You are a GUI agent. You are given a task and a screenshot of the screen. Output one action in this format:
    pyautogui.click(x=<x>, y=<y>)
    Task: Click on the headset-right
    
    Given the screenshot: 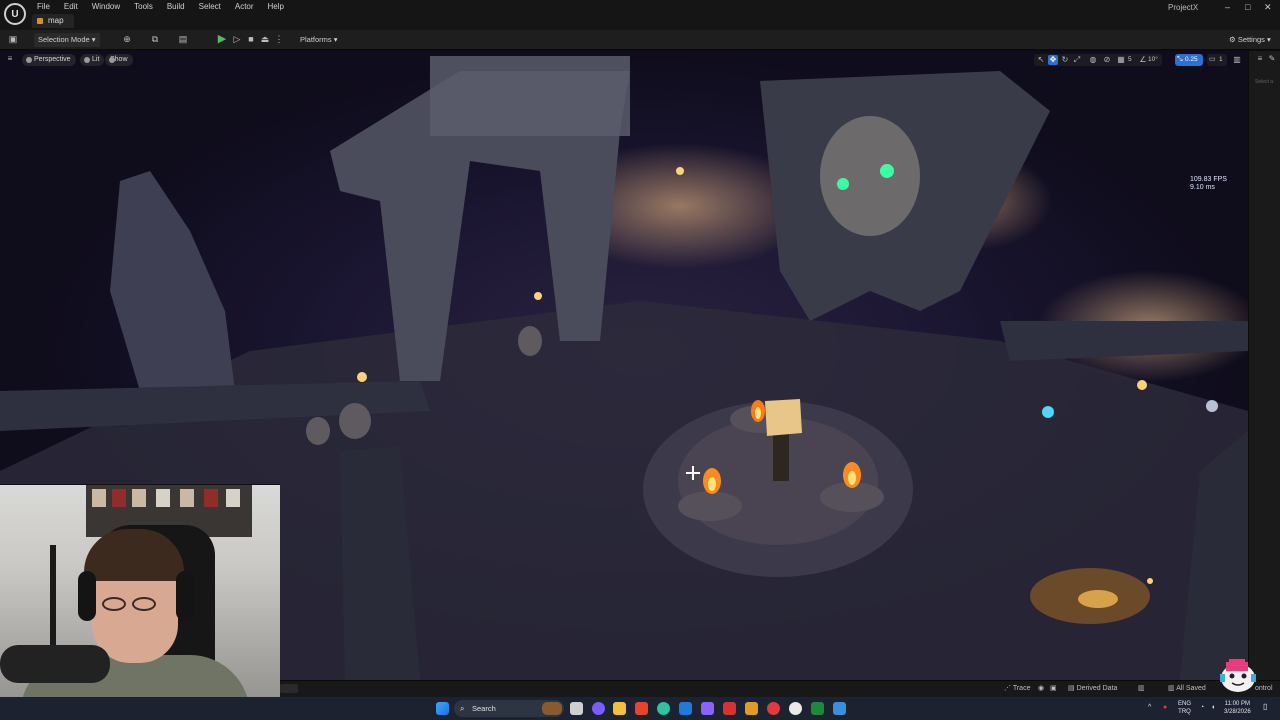 What is the action you would take?
    pyautogui.click(x=185, y=596)
    